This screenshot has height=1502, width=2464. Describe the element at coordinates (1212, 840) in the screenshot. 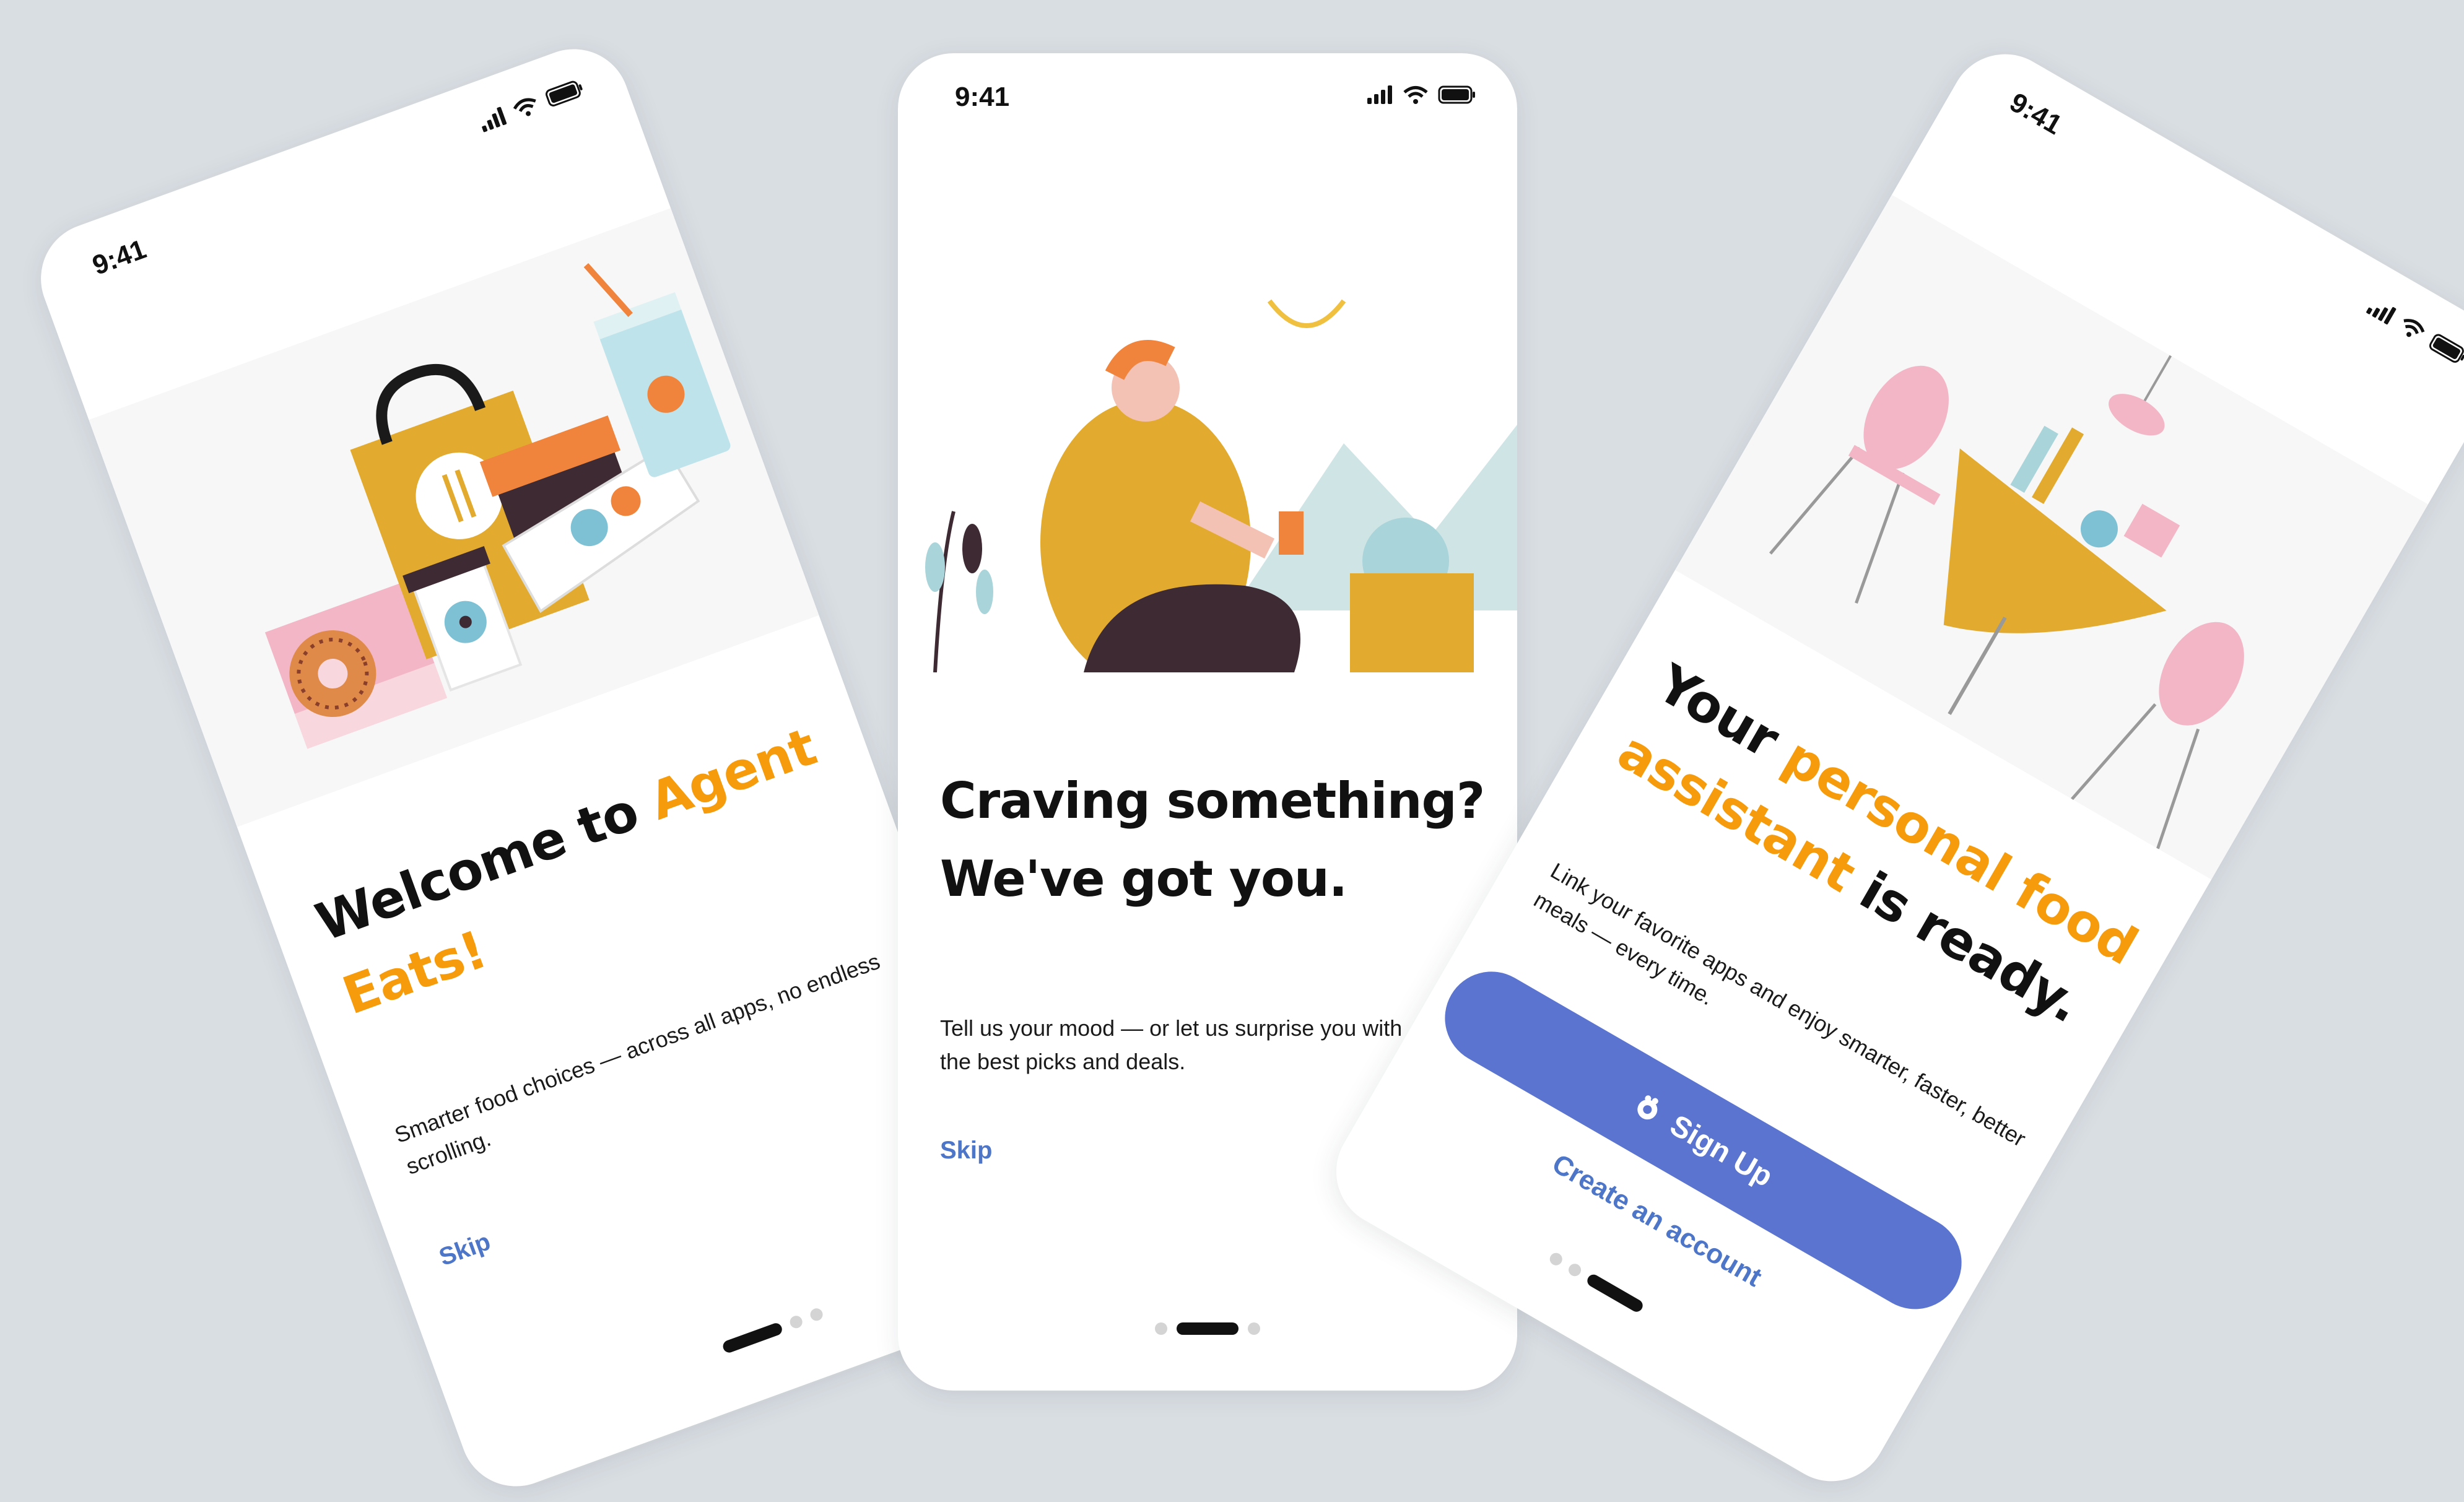

I see `page-title: Craving something? We've got you.` at that location.